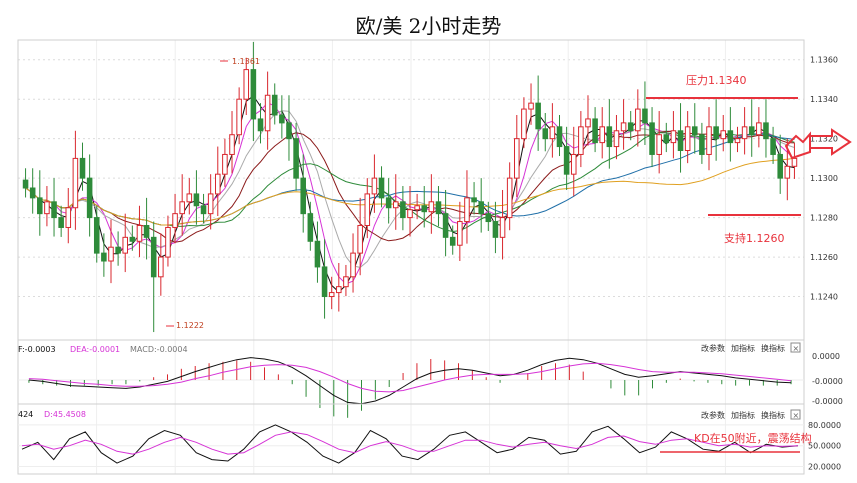  Describe the element at coordinates (246, 61) in the screenshot. I see `high-marker: 1.1361` at that location.